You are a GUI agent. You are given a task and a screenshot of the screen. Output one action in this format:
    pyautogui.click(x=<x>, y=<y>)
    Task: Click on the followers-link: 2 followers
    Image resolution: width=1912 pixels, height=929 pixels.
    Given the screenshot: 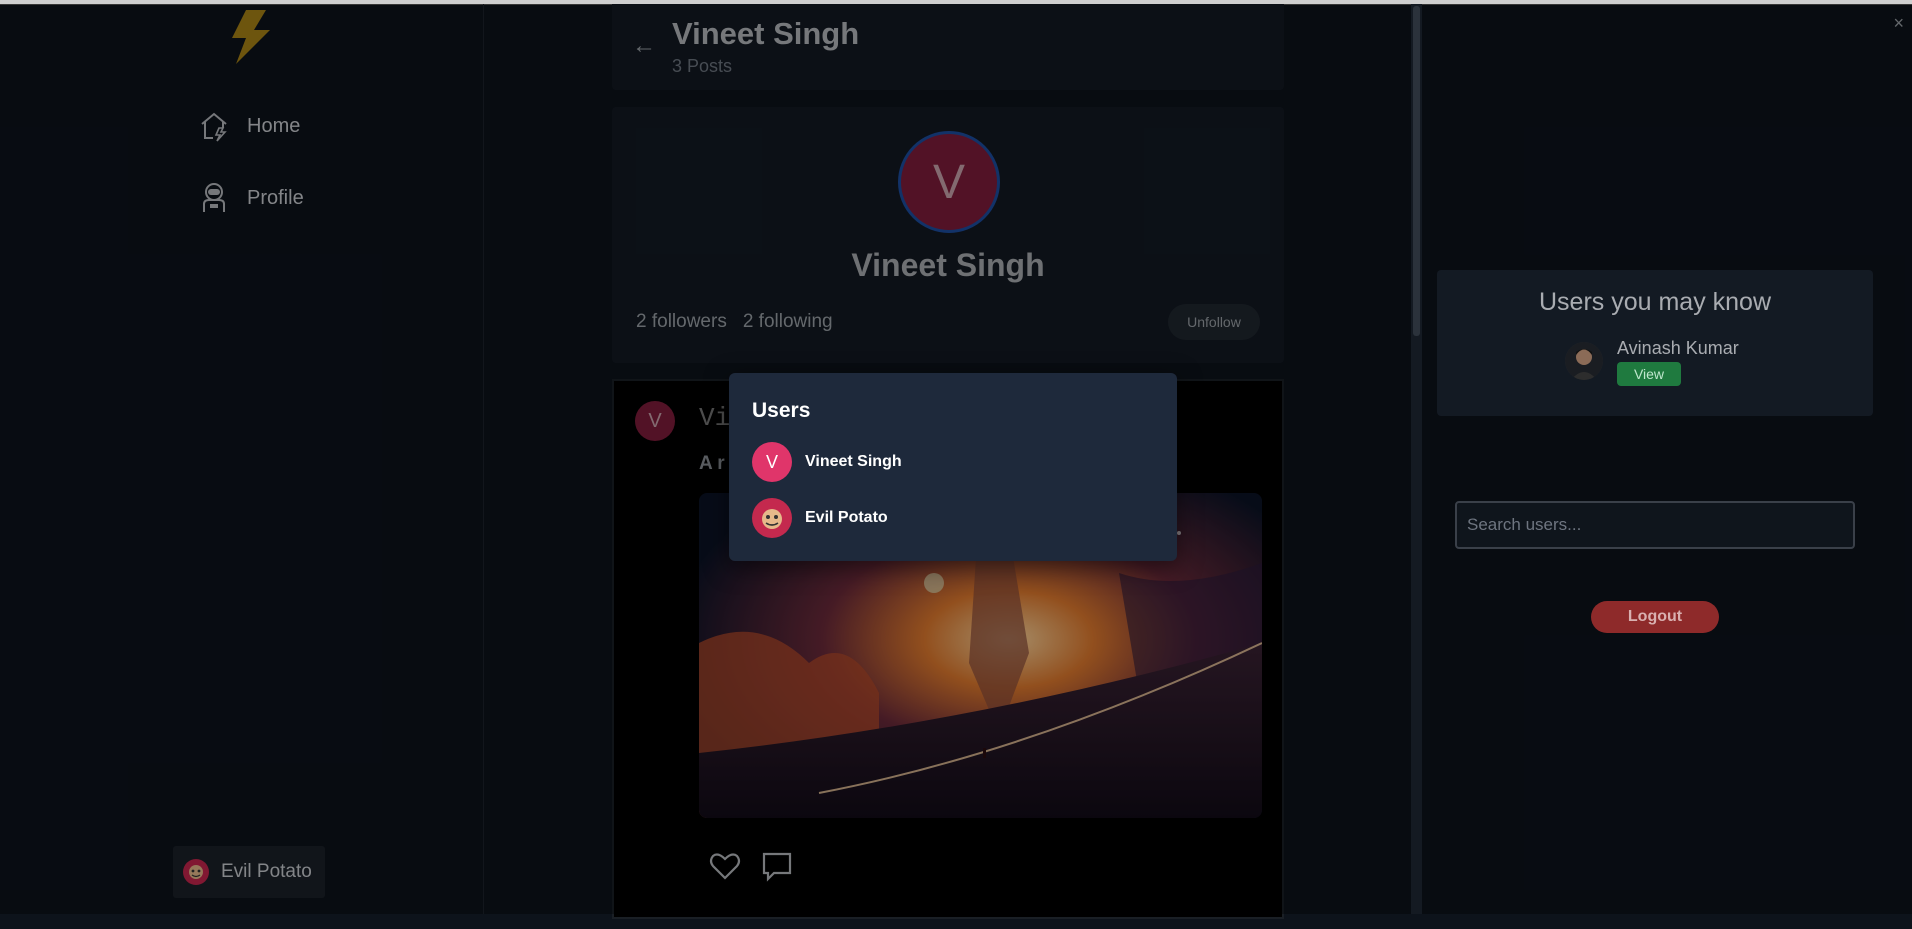 What is the action you would take?
    pyautogui.click(x=681, y=322)
    